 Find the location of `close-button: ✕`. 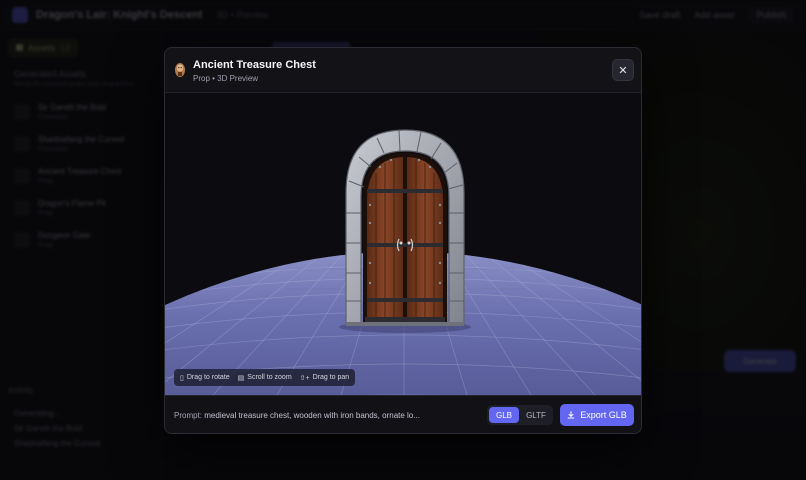

close-button: ✕ is located at coordinates (623, 70).